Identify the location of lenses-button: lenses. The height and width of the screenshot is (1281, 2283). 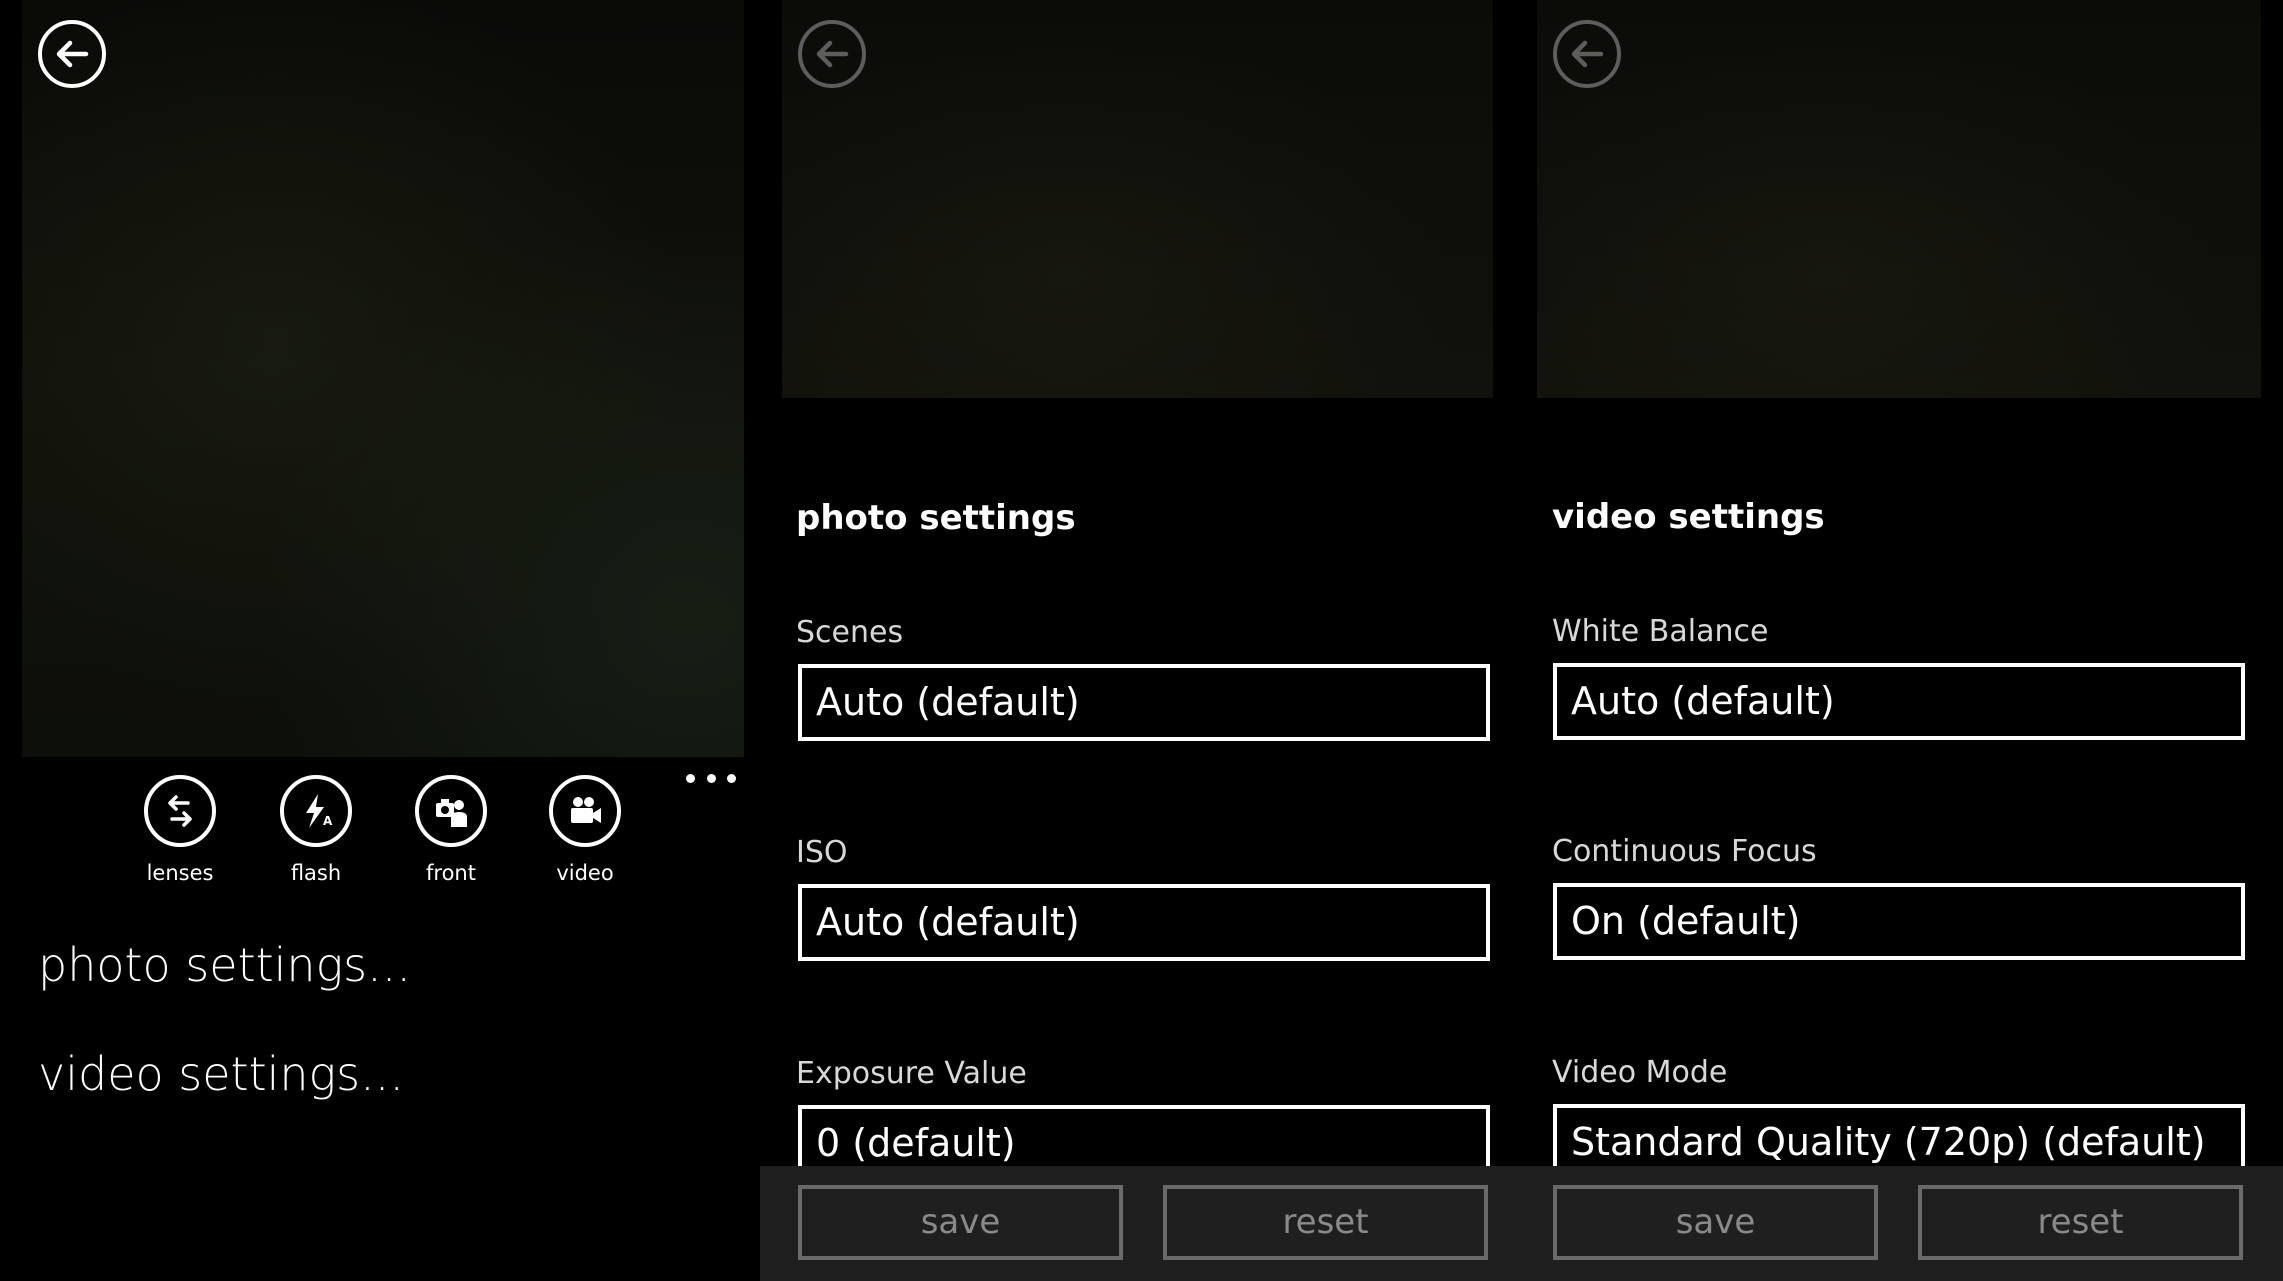
(180, 830).